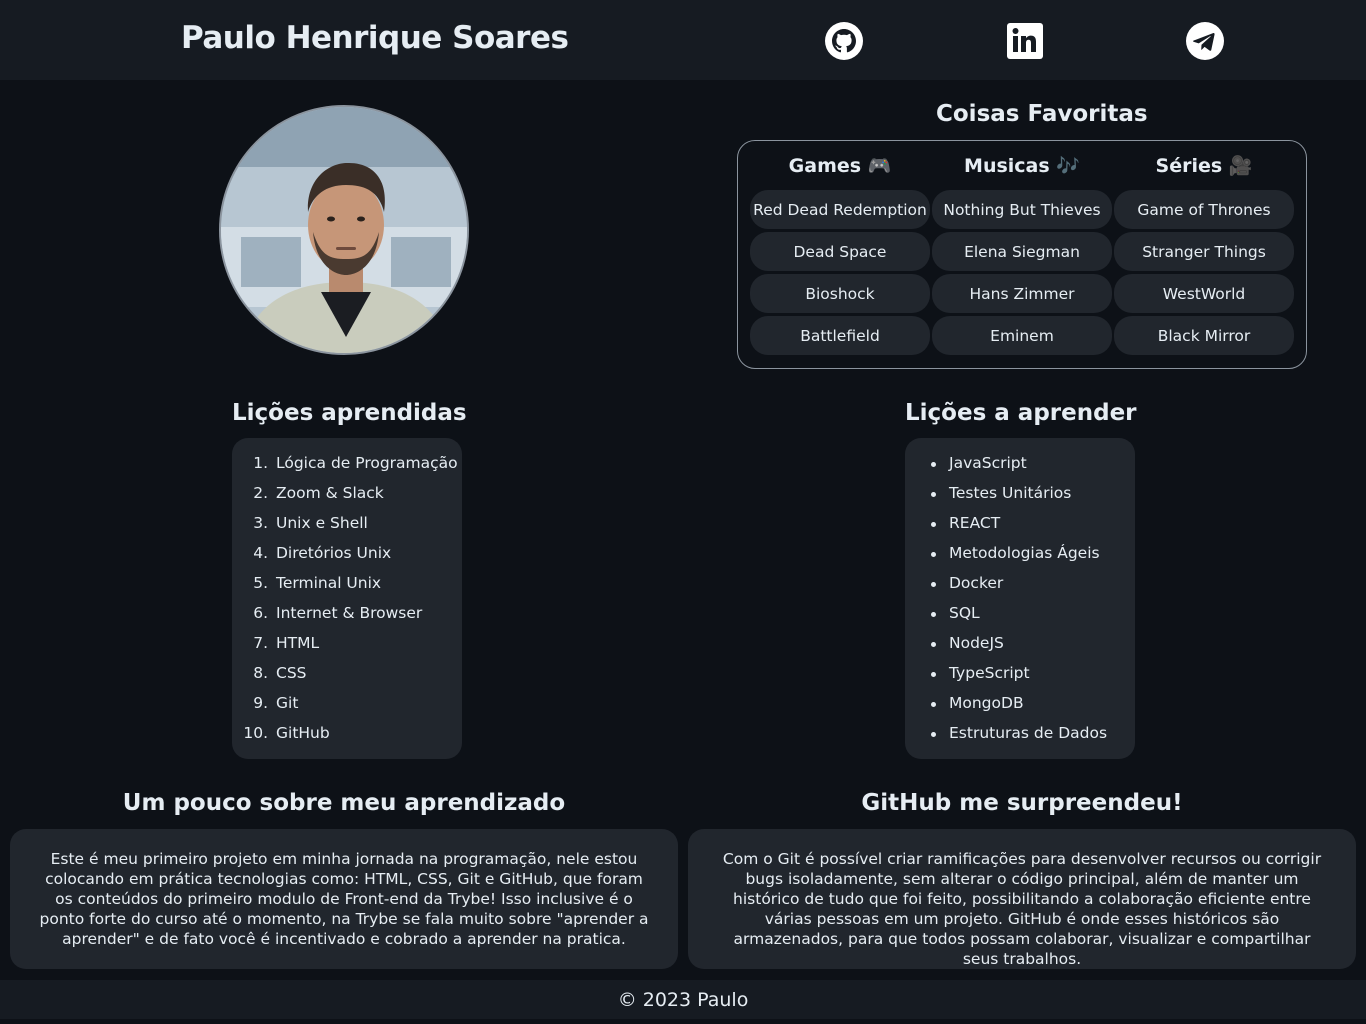  I want to click on list-item-text: Diretórios Unix, so click(334, 553).